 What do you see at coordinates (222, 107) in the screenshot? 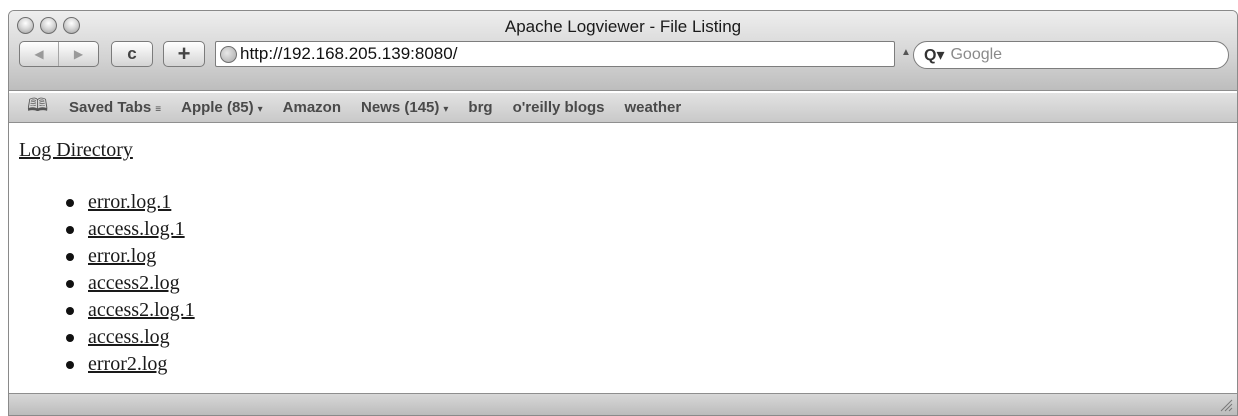
I see `bookmark-apple: Apple (85) ▾` at bounding box center [222, 107].